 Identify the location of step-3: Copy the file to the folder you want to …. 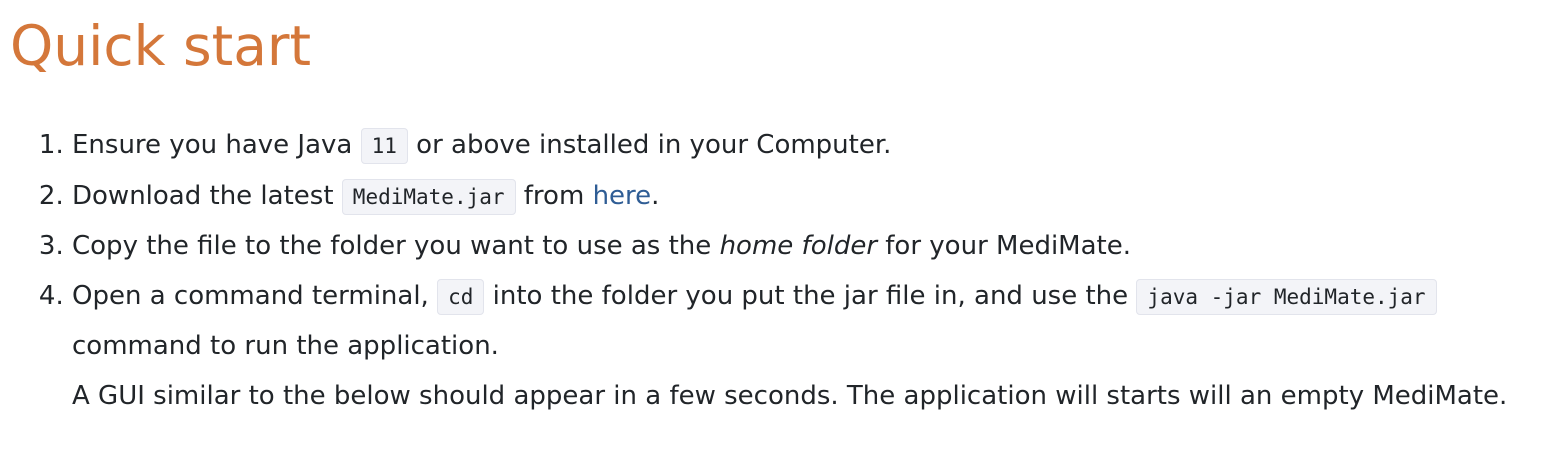
(817, 247).